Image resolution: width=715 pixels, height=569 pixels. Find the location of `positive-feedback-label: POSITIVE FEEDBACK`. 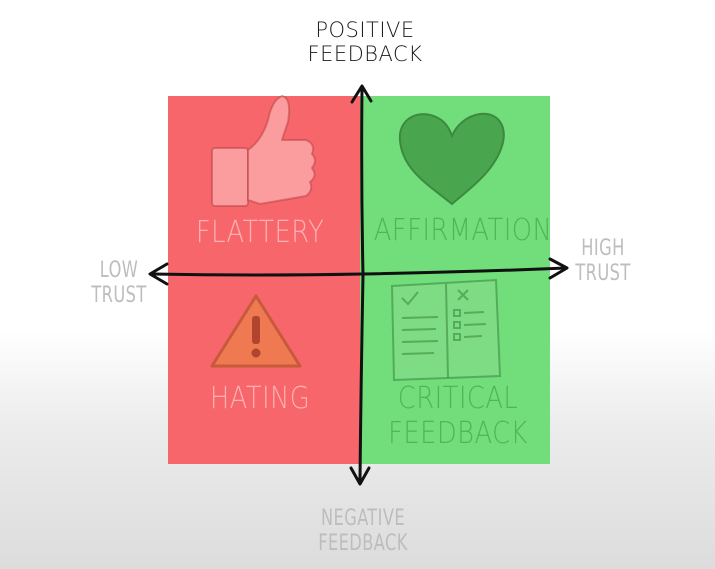

positive-feedback-label: POSITIVE FEEDBACK is located at coordinates (365, 42).